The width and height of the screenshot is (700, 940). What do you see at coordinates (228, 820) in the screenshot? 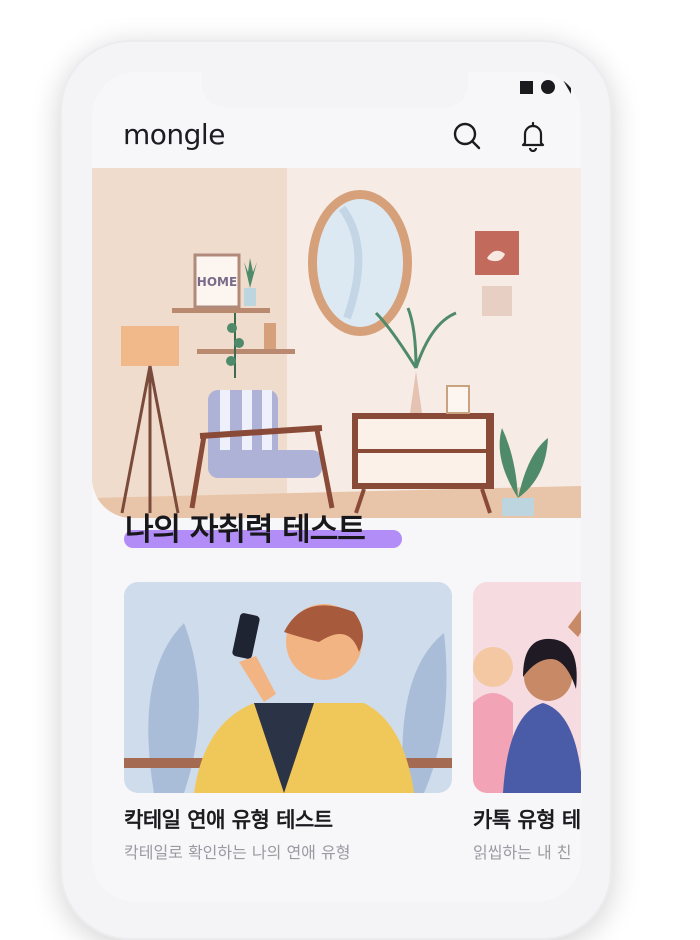
I see `card-title: 칵테일 연애 유형 테스트` at bounding box center [228, 820].